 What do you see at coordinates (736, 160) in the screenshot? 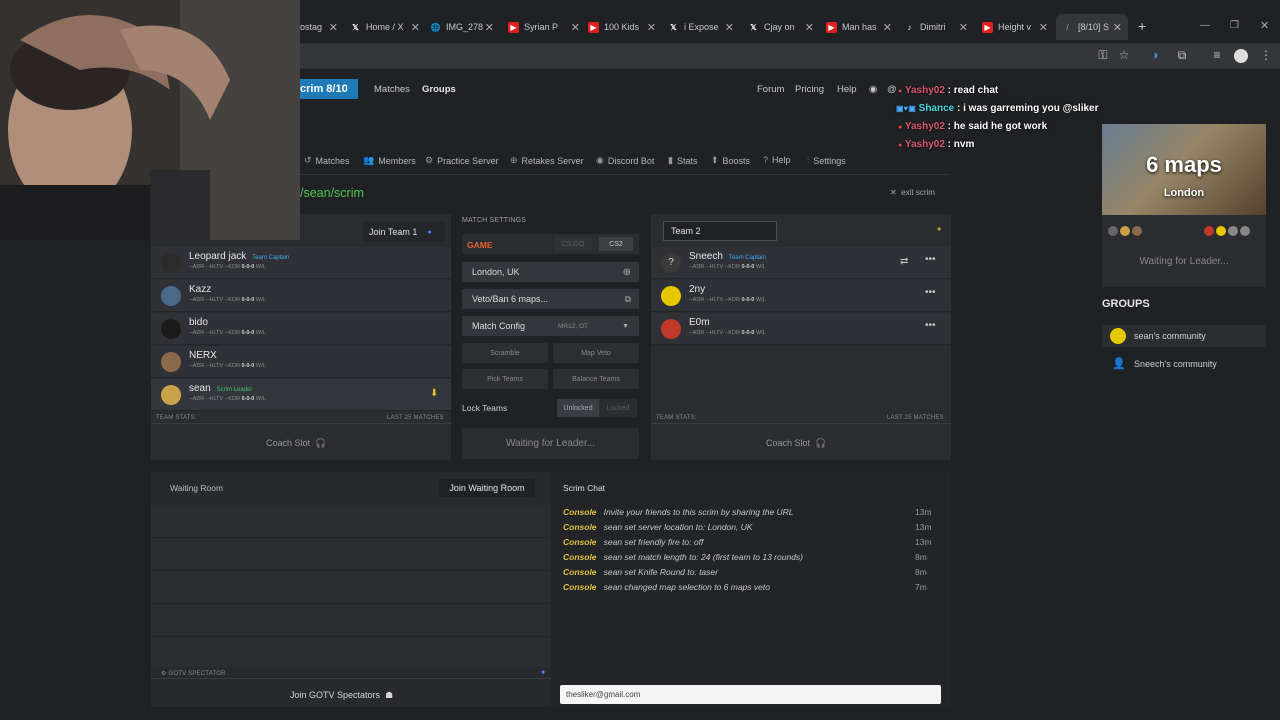
I see `subnav-label: Boosts` at bounding box center [736, 160].